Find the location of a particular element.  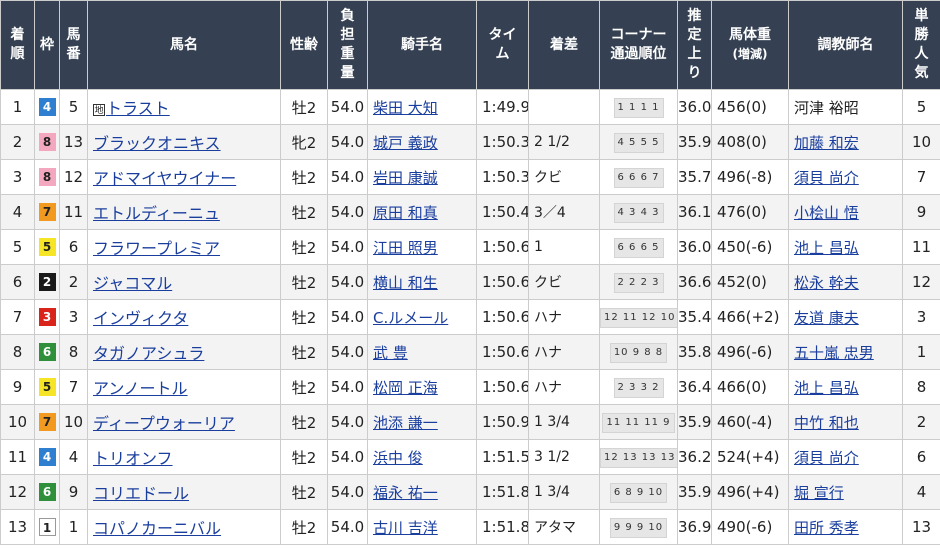

horse-link: アドマイヤウイナー is located at coordinates (164, 178).